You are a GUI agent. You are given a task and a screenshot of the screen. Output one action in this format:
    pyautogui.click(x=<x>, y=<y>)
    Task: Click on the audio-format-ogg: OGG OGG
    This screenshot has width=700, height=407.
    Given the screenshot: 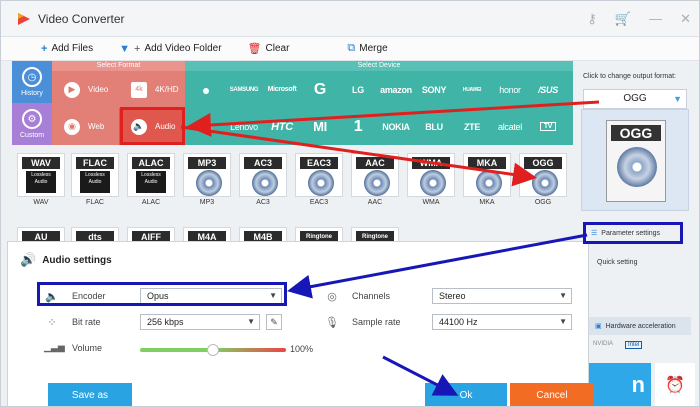 What is the action you would take?
    pyautogui.click(x=543, y=183)
    